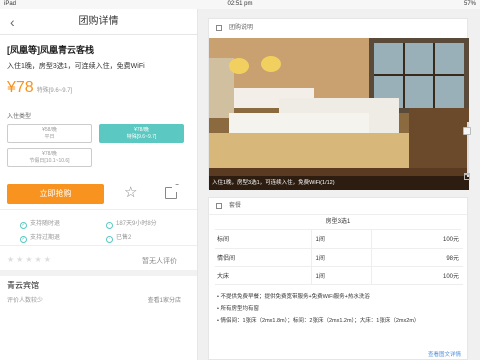 The image size is (480, 360). I want to click on table-row: 情侣间 1间 98元, so click(339, 257).